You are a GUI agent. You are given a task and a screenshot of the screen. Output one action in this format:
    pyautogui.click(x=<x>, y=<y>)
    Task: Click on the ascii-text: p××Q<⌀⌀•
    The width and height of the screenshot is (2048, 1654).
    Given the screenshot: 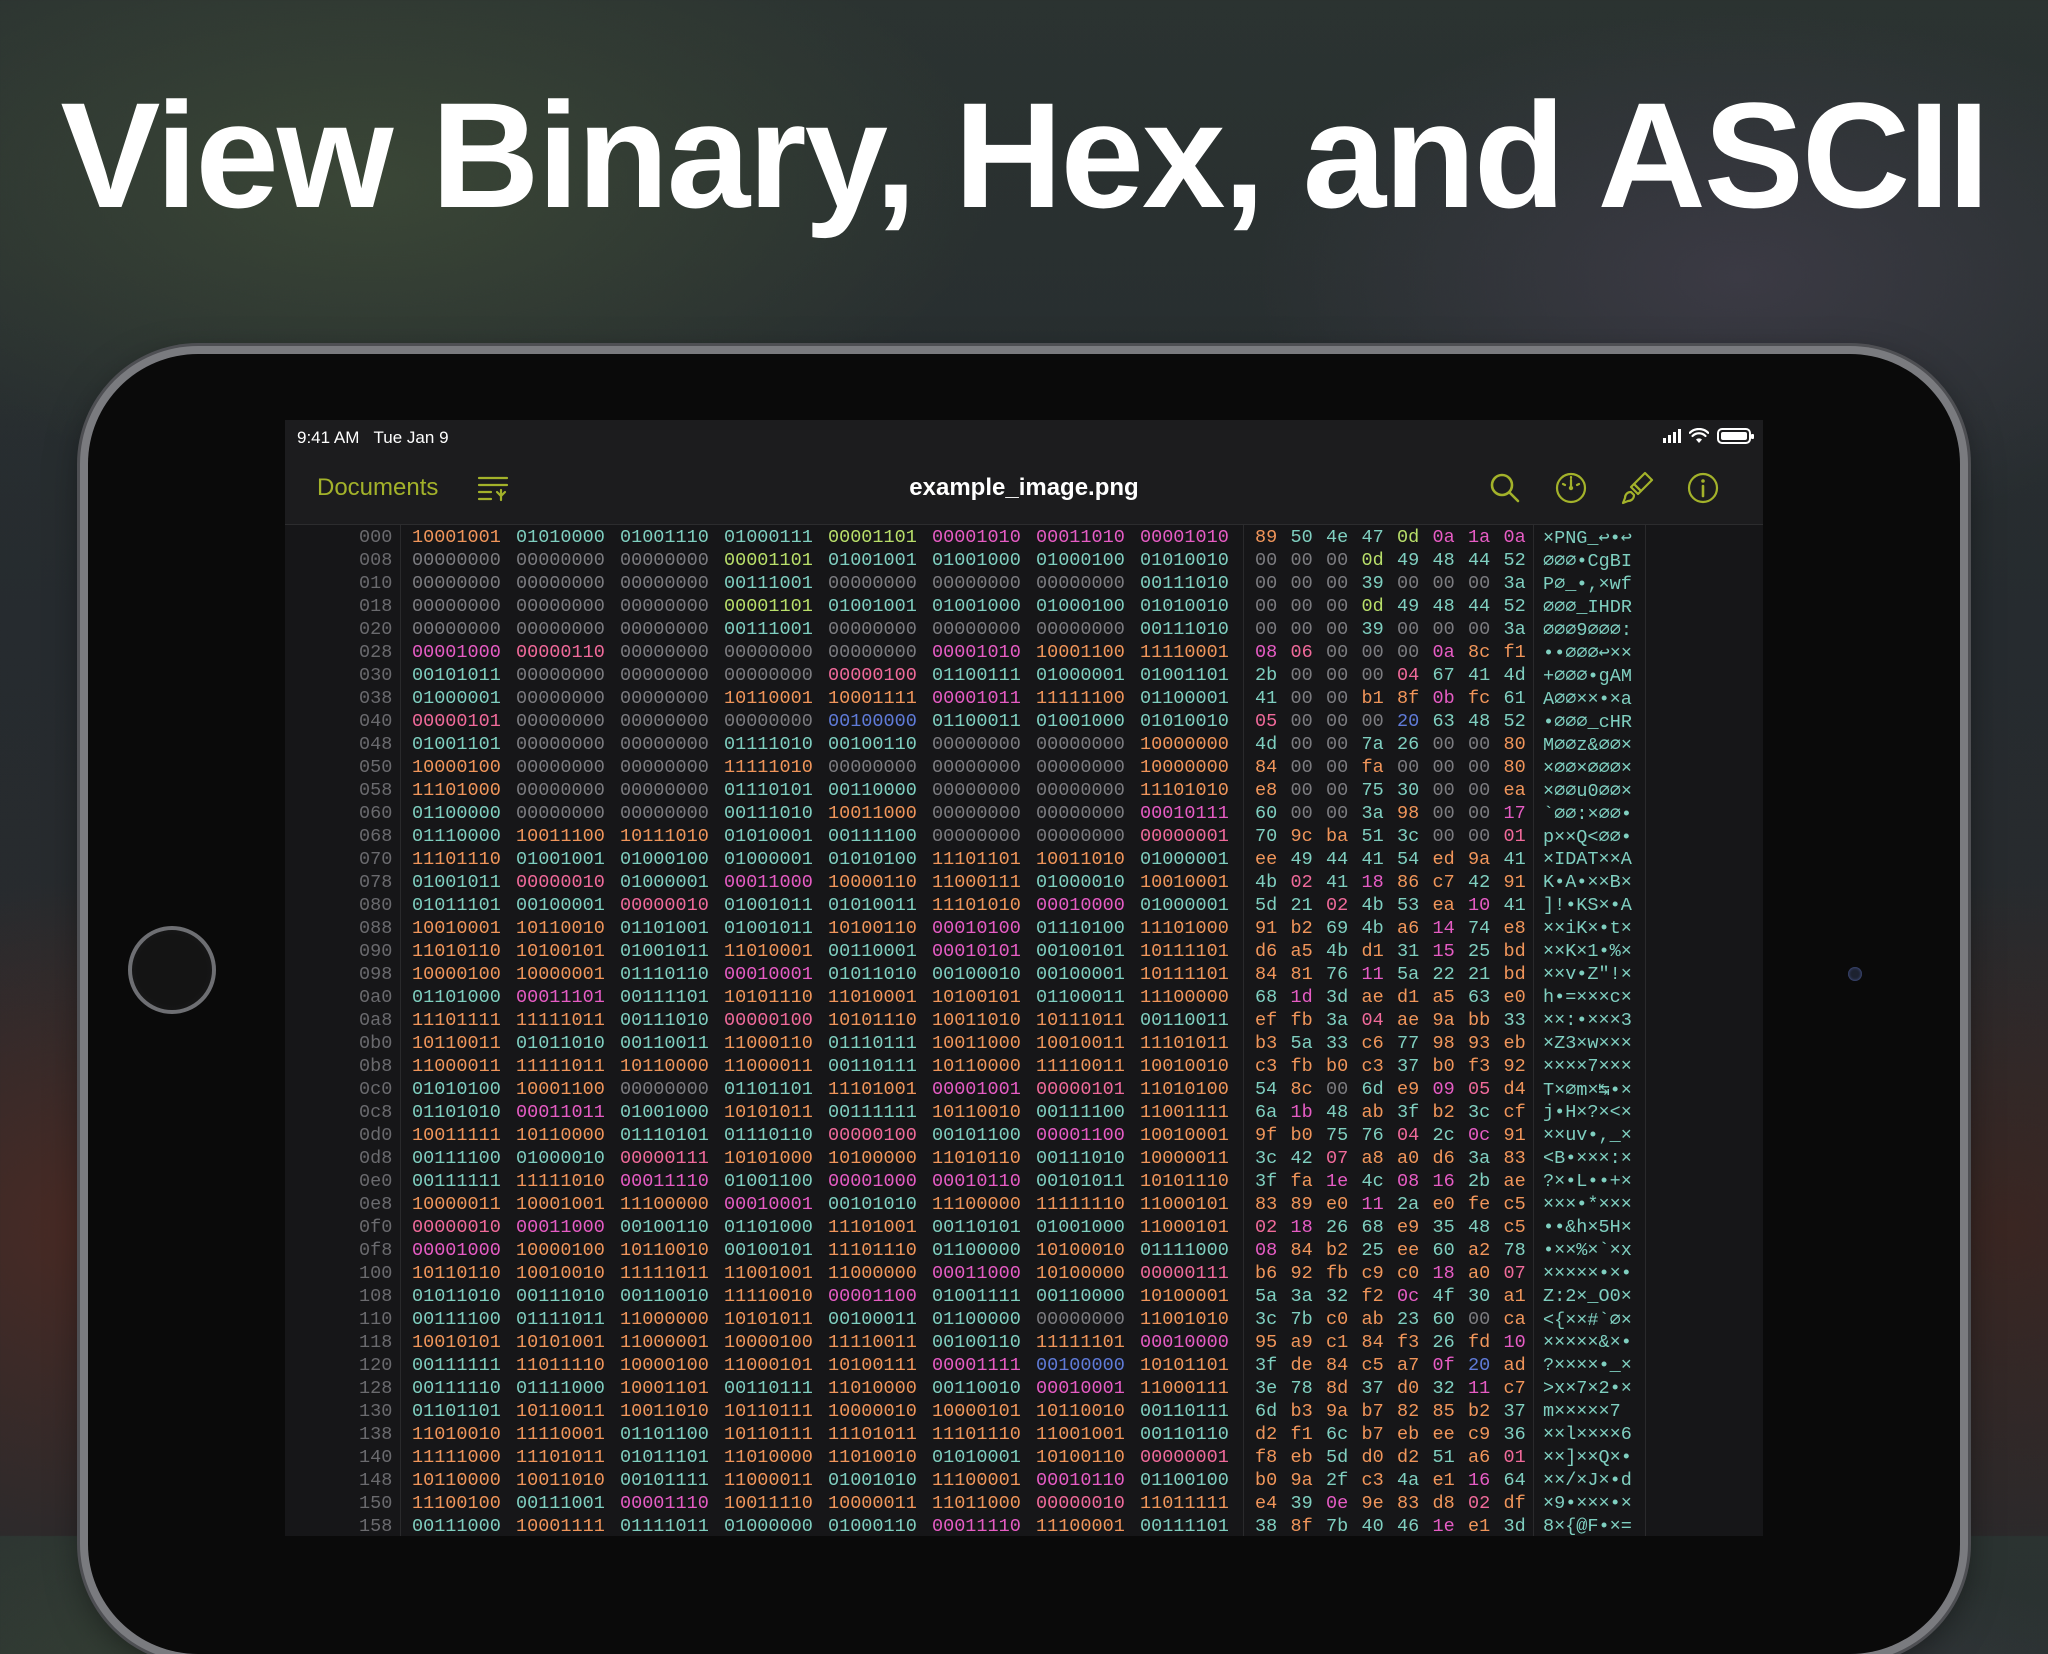 What is the action you would take?
    pyautogui.click(x=1587, y=837)
    